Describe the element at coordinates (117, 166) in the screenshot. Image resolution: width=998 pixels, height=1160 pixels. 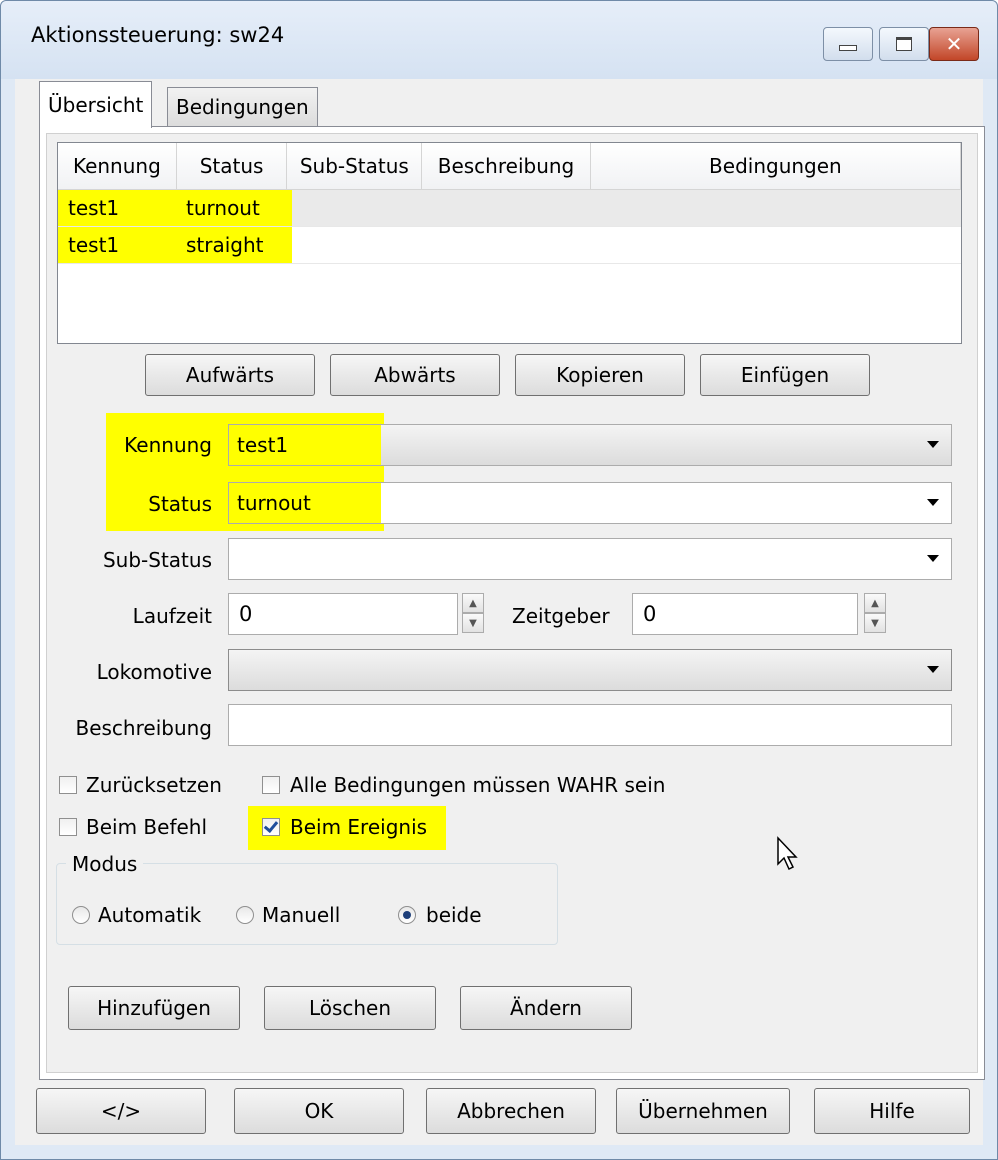
I see `column-header-kennung: Kennung` at that location.